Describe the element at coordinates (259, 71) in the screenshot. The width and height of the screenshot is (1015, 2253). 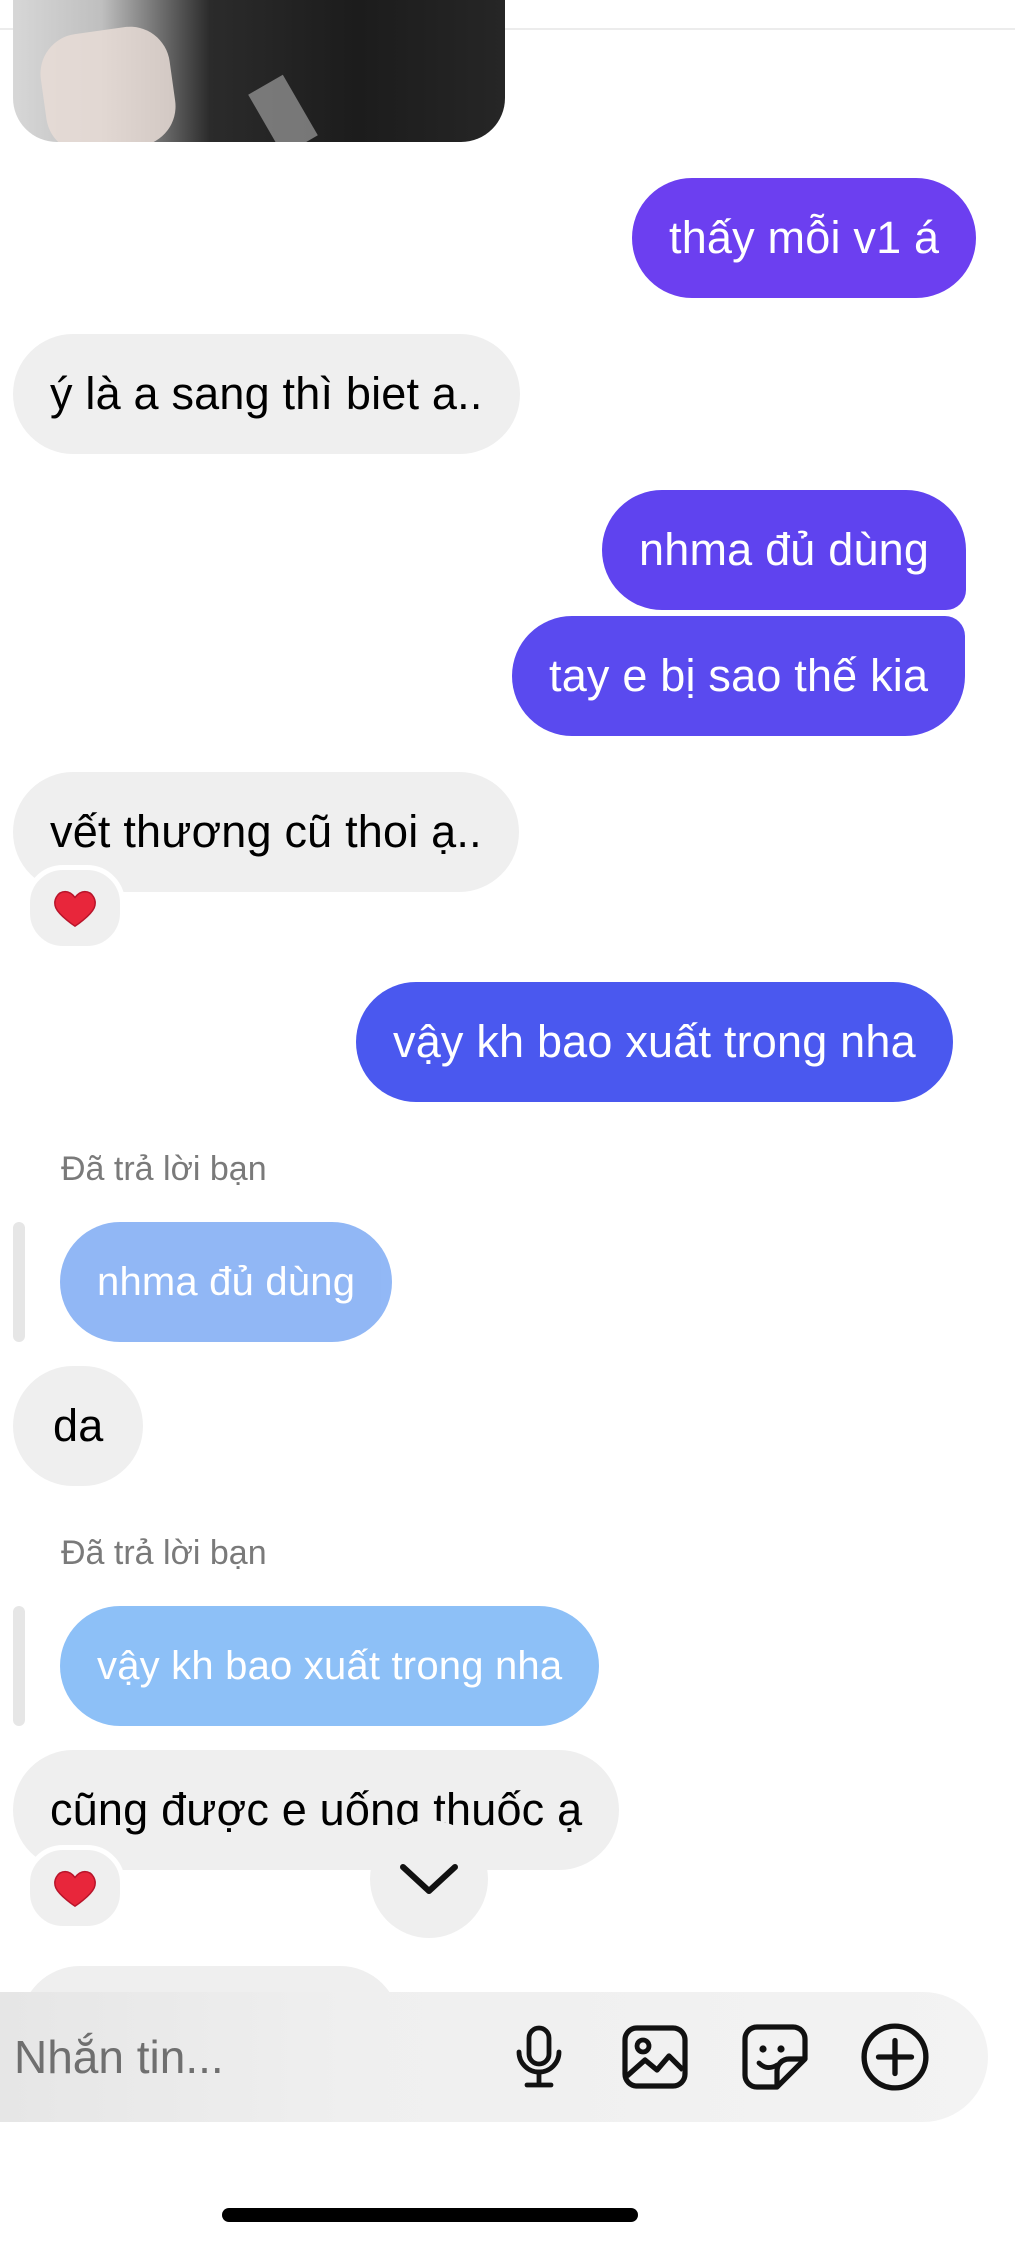
I see `shared-photo` at that location.